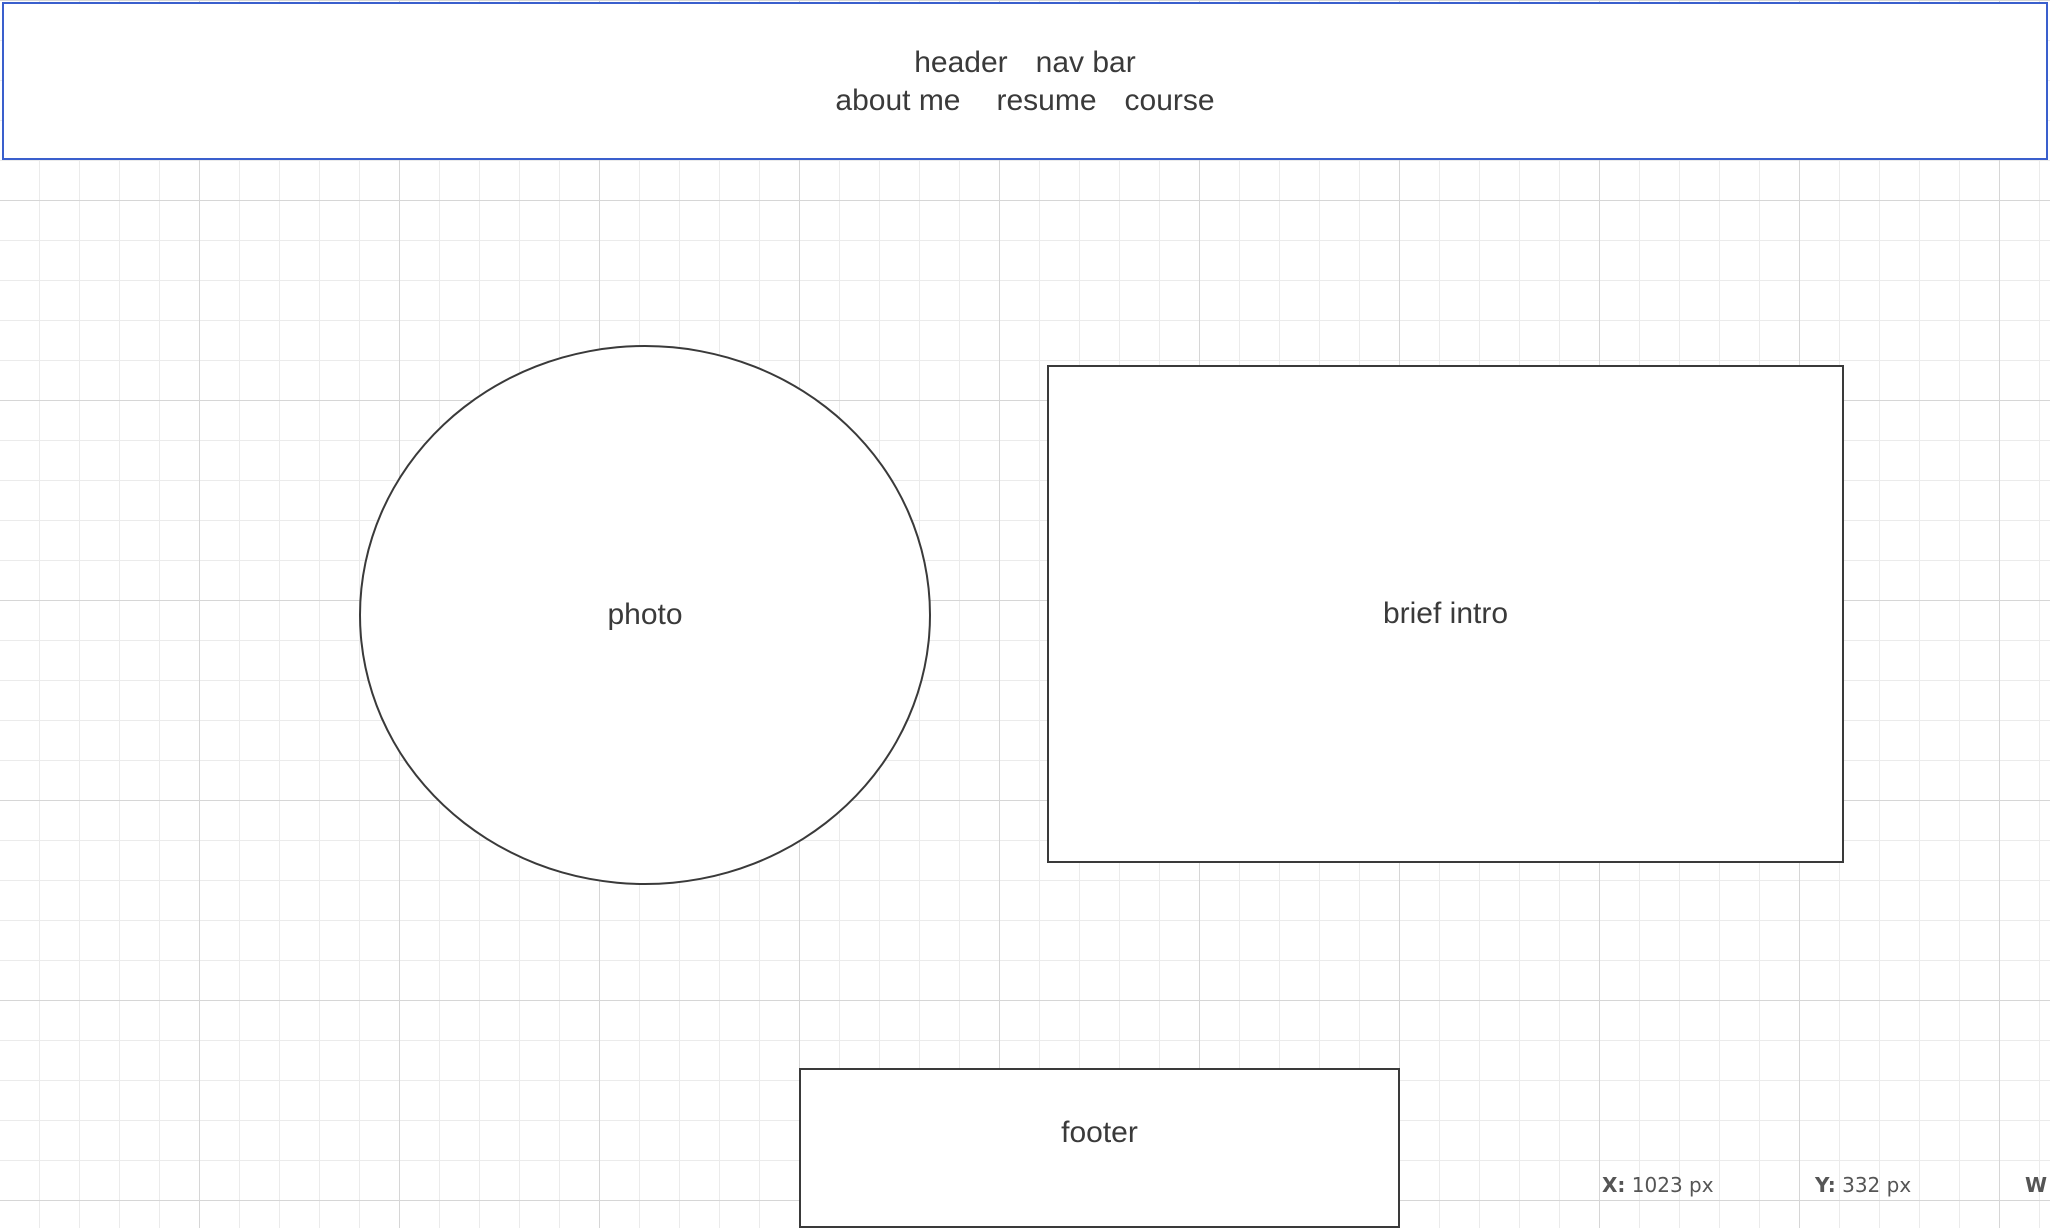 This screenshot has width=2050, height=1228. Describe the element at coordinates (2036, 1185) in the screenshot. I see `width-readout: W` at that location.